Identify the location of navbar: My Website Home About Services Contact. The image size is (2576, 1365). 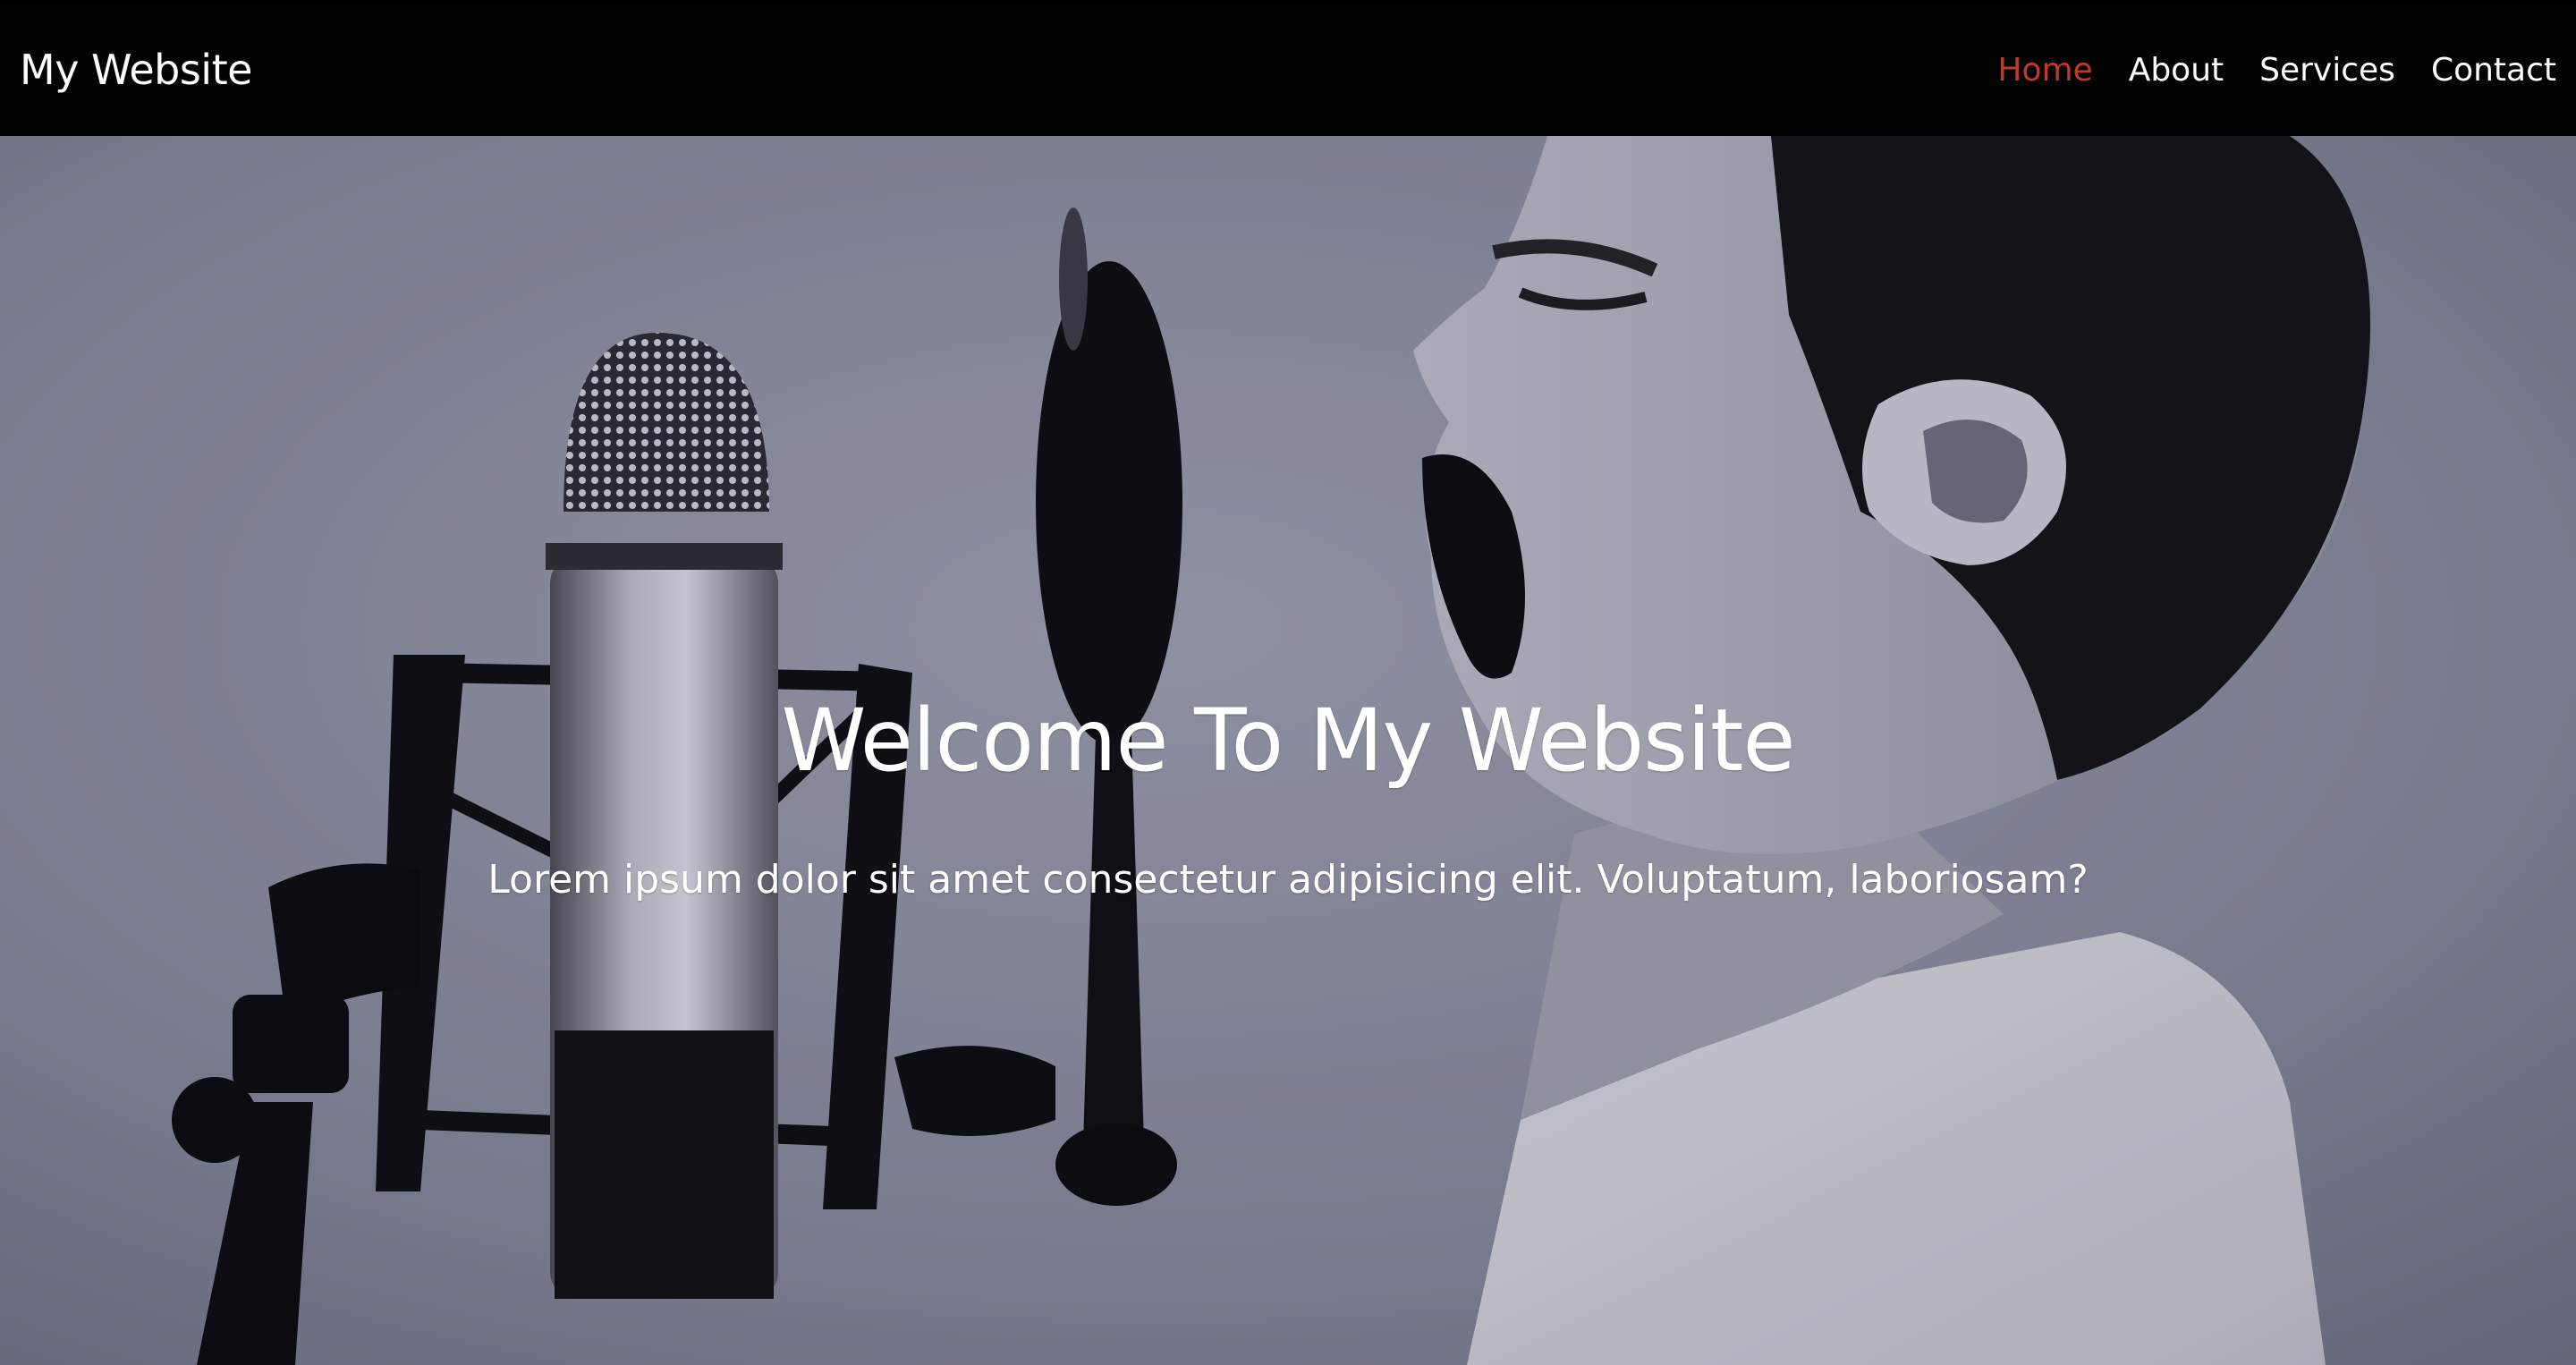
(1288, 70).